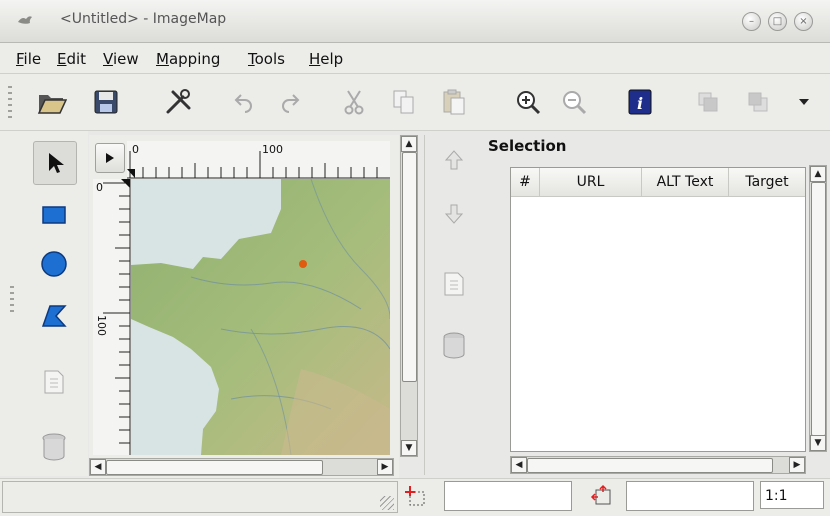 Image resolution: width=830 pixels, height=516 pixels. I want to click on vertical-ruler: 0 100, so click(112, 317).